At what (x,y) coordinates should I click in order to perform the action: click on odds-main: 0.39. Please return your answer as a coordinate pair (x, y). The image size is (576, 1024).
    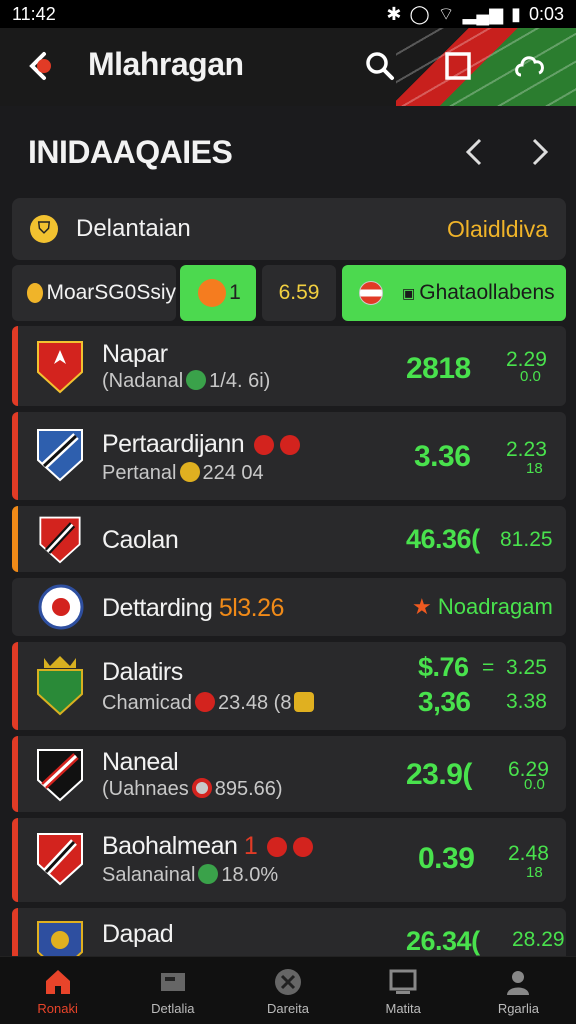
    Looking at the image, I should click on (446, 859).